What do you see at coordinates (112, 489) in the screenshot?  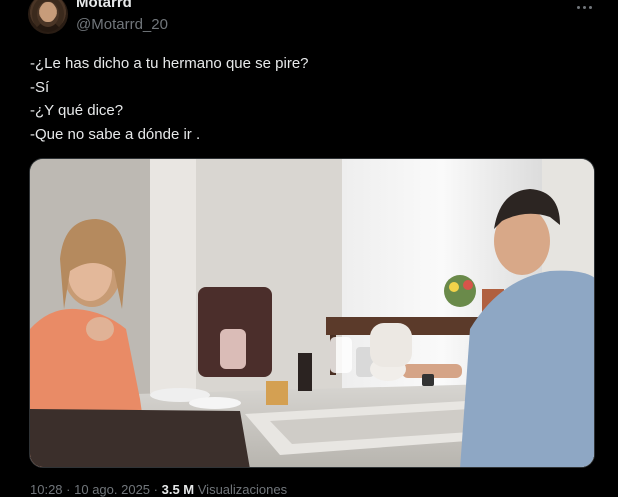 I see `tweet-date: 10 ago. 2025` at bounding box center [112, 489].